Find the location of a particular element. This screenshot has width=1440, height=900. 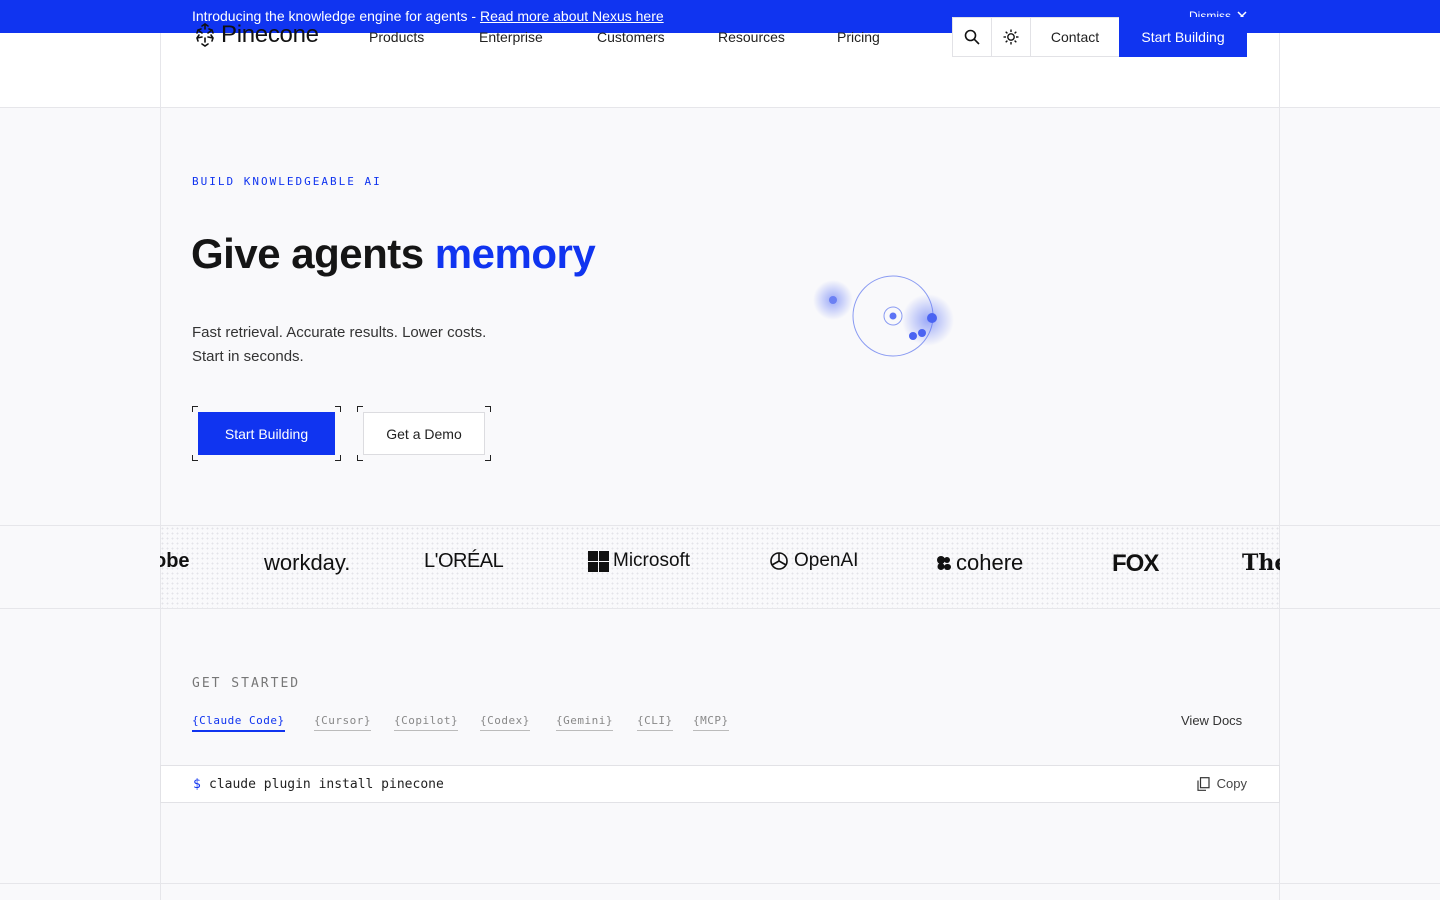

logo-label: Microsoft is located at coordinates (652, 560).